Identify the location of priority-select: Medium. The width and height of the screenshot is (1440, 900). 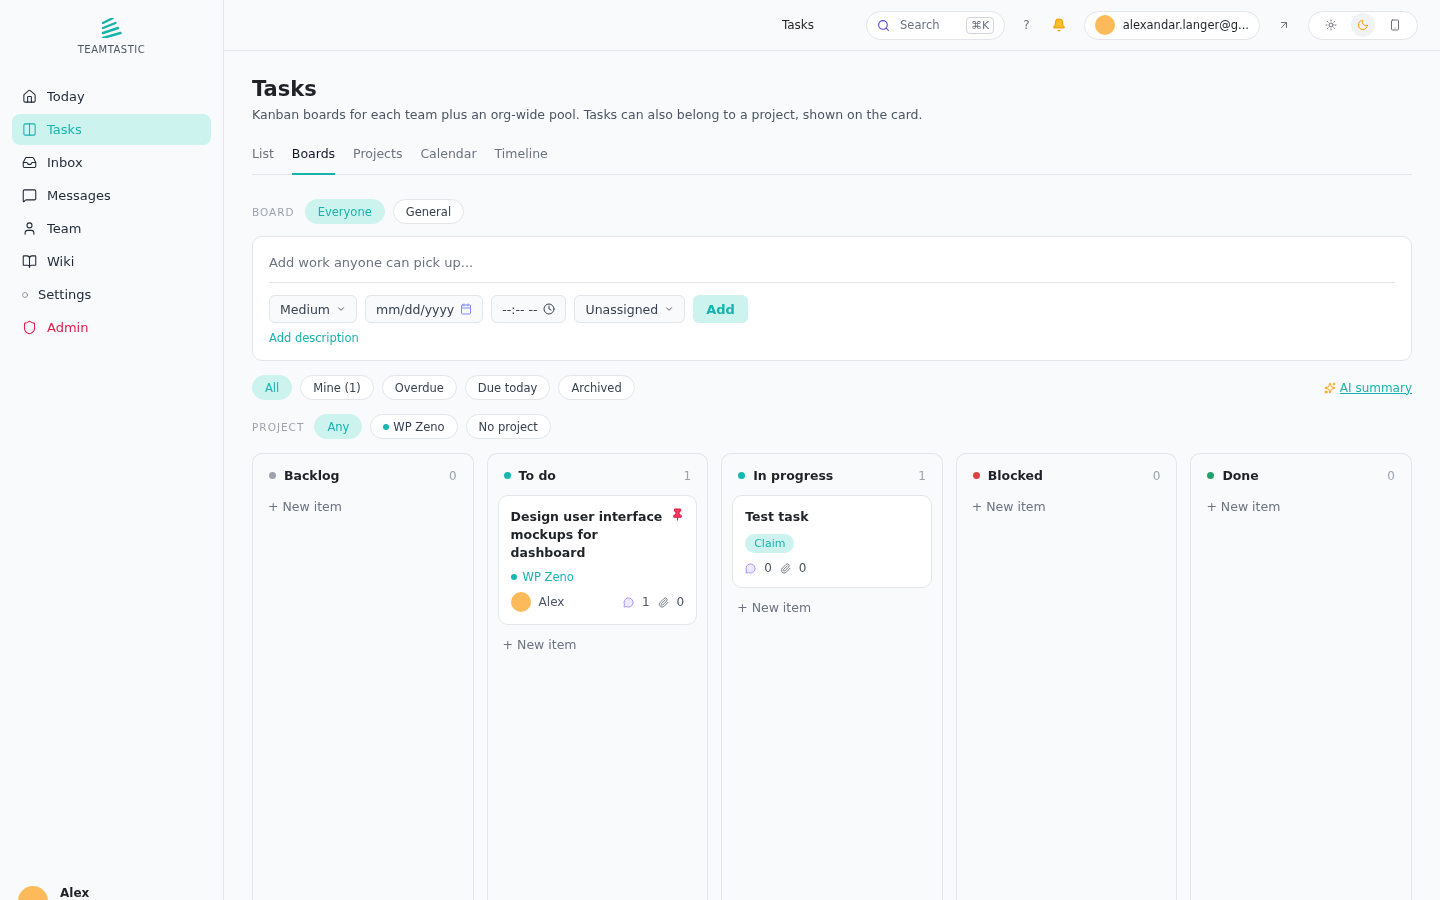
(313, 309).